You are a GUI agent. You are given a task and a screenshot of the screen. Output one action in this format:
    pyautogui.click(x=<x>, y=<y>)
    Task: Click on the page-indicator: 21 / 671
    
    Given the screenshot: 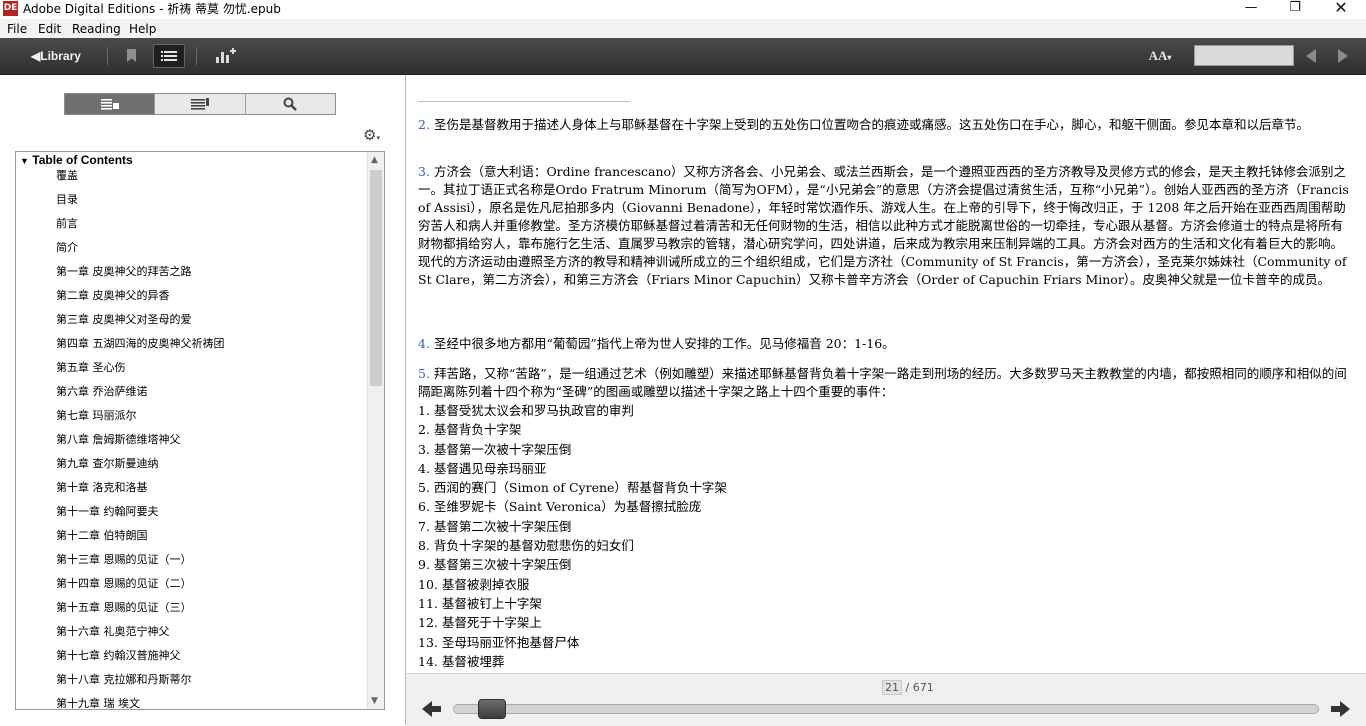 What is the action you would take?
    pyautogui.click(x=908, y=687)
    